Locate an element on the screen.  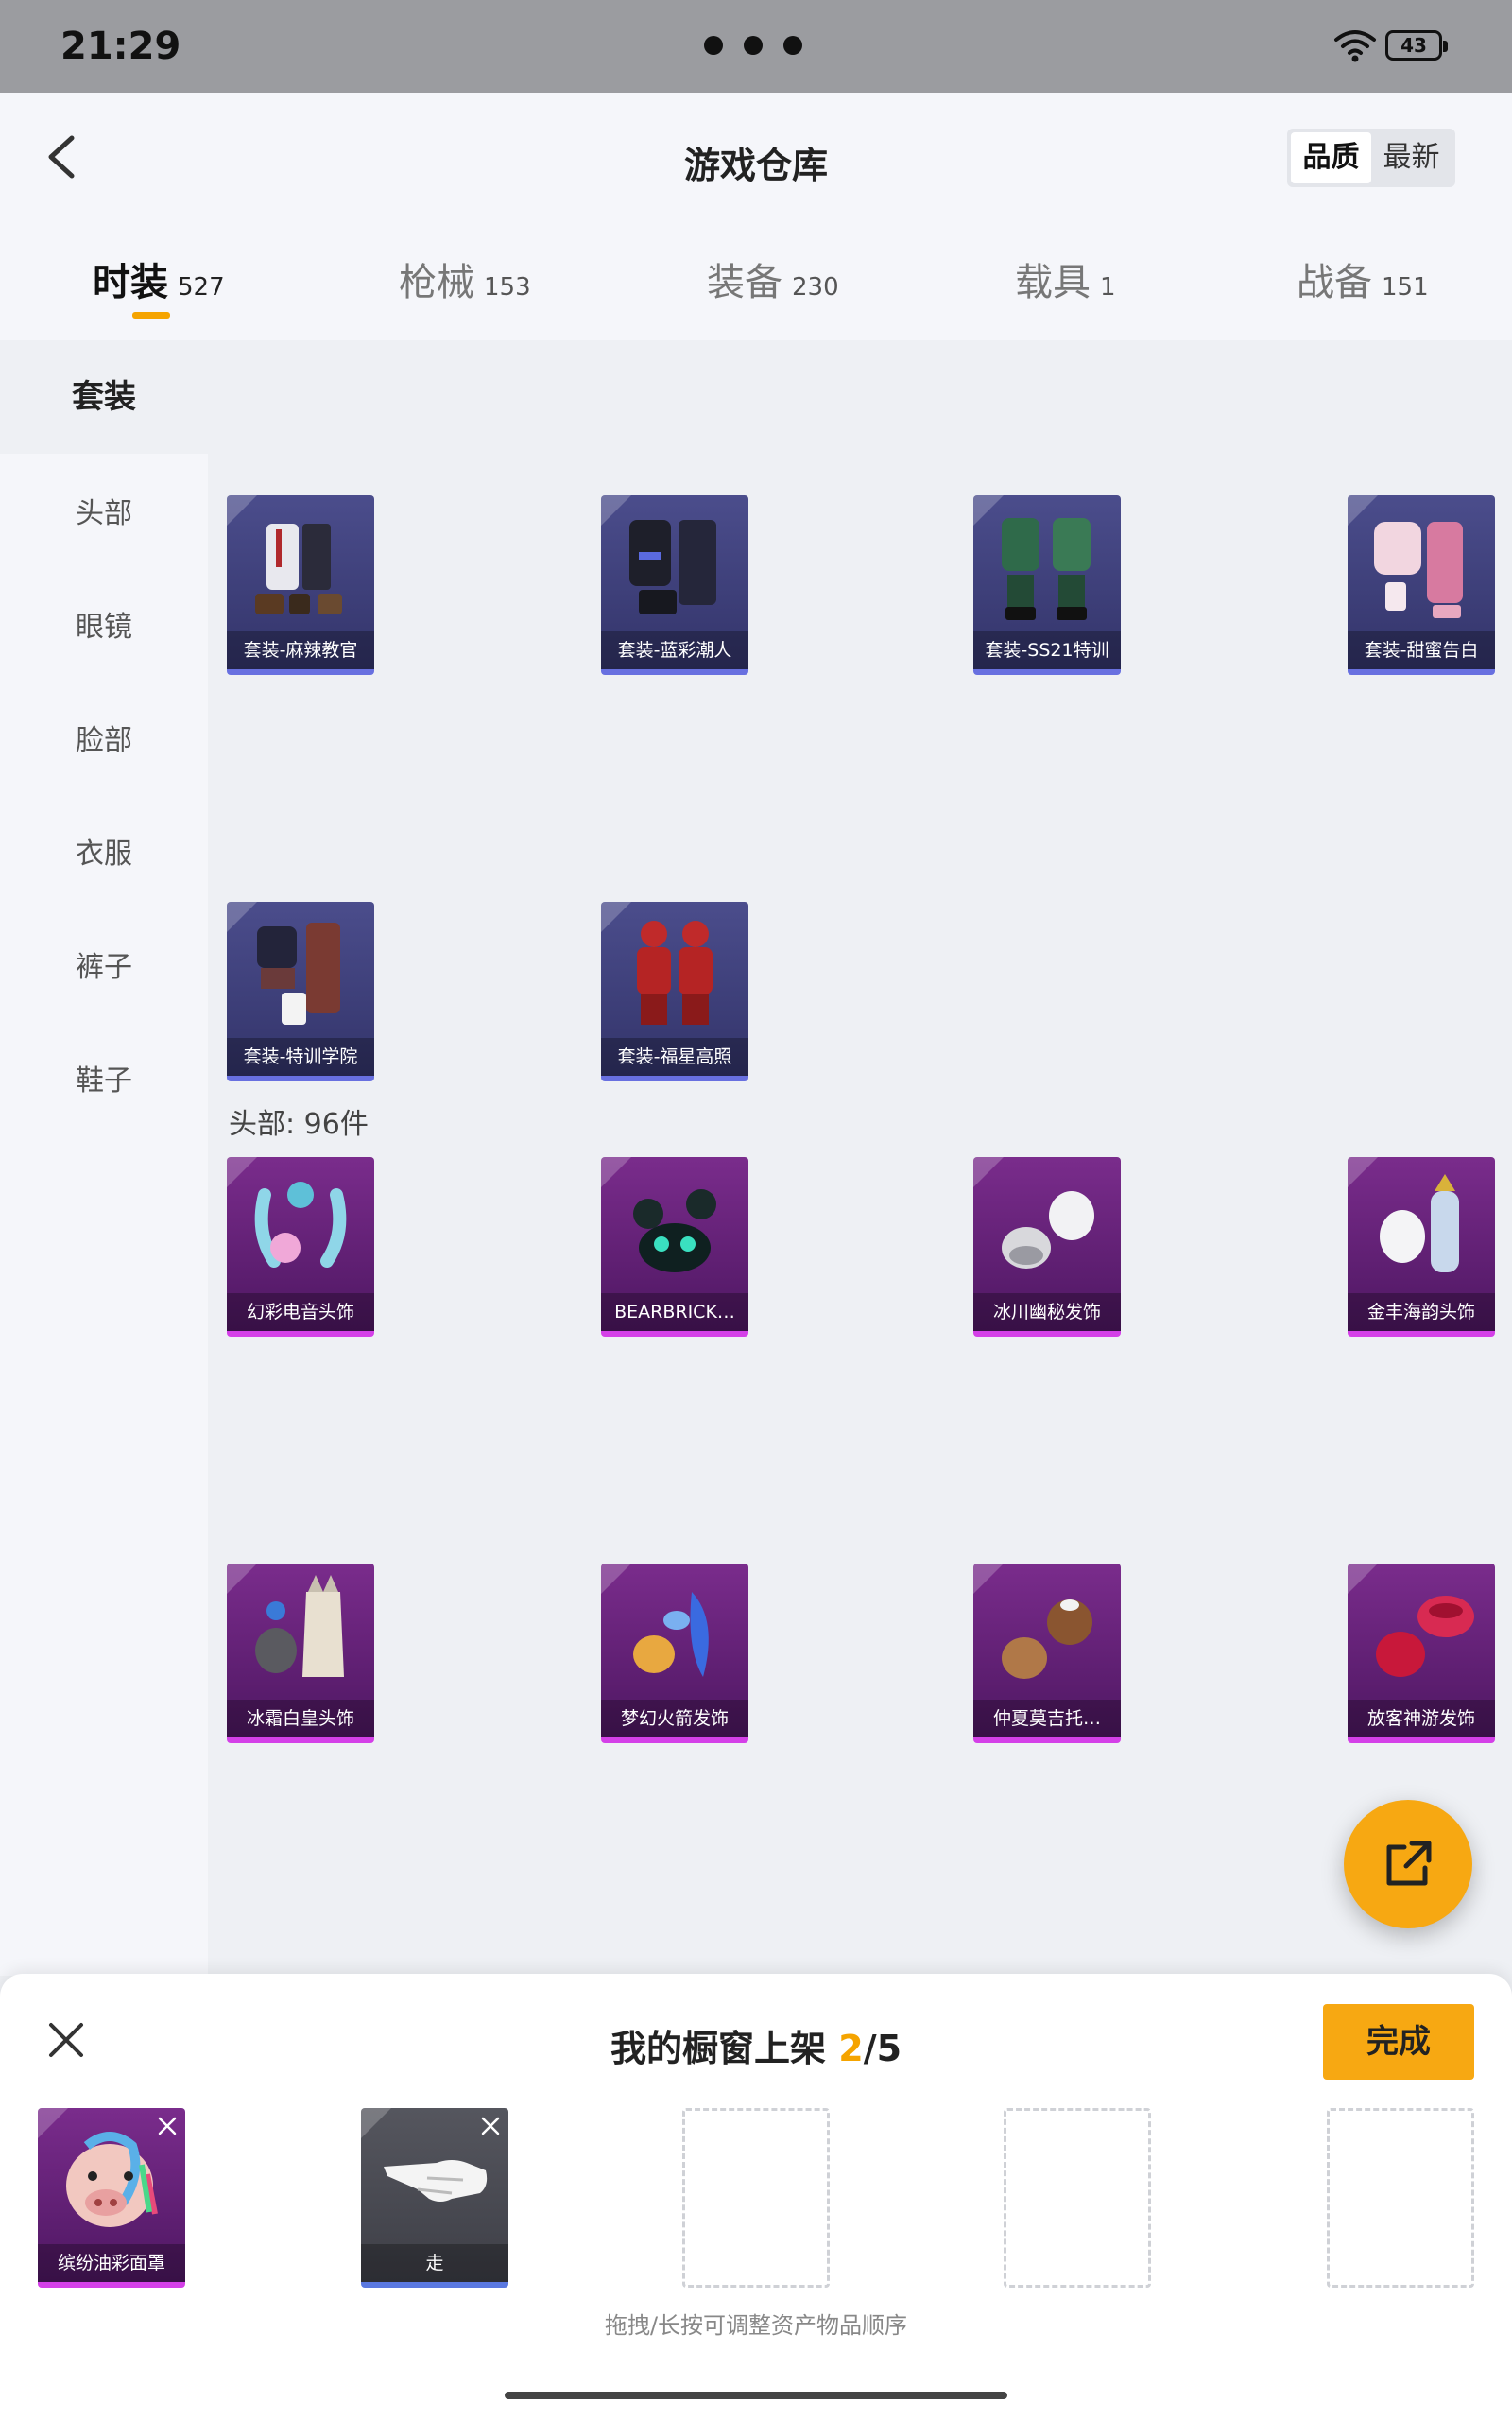
item-name: 梦幻火箭发饰 is located at coordinates (674, 1718).